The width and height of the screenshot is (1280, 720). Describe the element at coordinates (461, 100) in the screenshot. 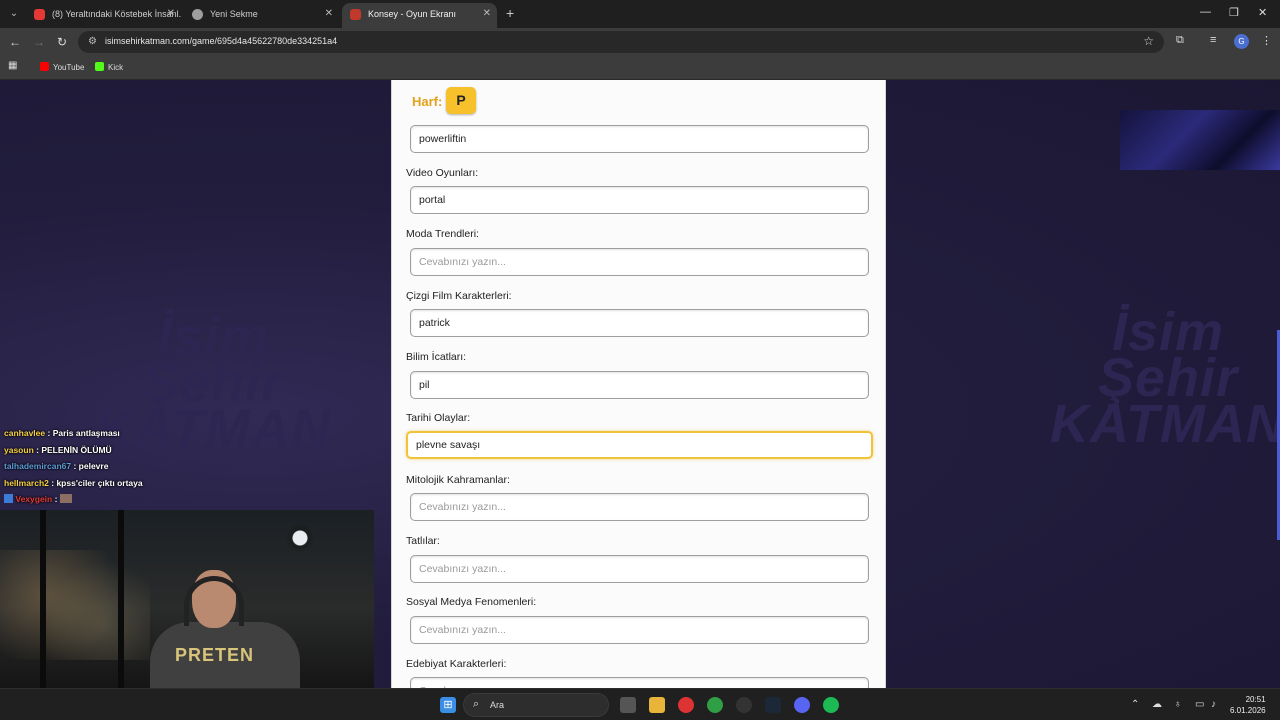

I see `letter-badge: P` at that location.